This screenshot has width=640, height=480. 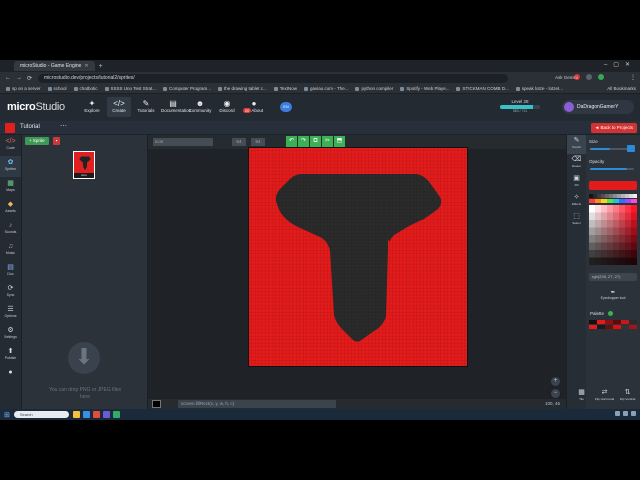 I want to click on close-icon: ✕, so click(x=86, y=66).